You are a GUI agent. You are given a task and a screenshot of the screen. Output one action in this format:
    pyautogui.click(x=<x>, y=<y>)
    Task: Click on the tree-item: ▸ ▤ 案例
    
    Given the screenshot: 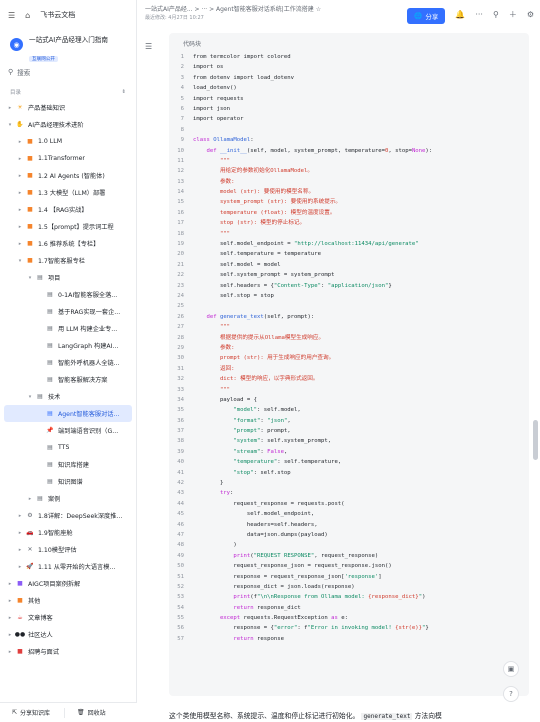 What is the action you would take?
    pyautogui.click(x=68, y=498)
    